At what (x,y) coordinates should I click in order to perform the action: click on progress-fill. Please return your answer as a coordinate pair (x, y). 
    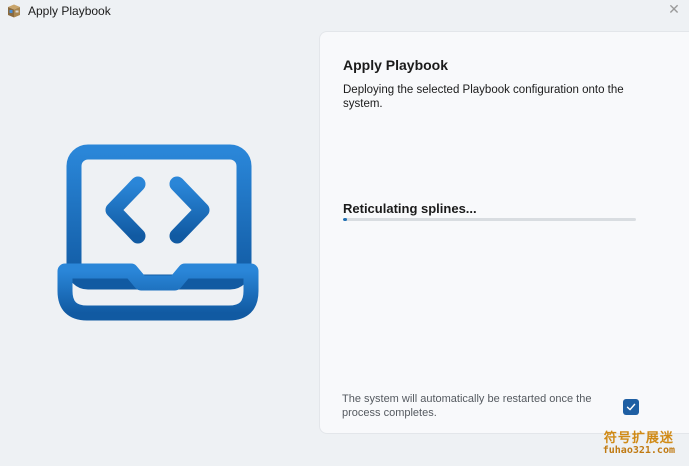
    Looking at the image, I should click on (345, 219).